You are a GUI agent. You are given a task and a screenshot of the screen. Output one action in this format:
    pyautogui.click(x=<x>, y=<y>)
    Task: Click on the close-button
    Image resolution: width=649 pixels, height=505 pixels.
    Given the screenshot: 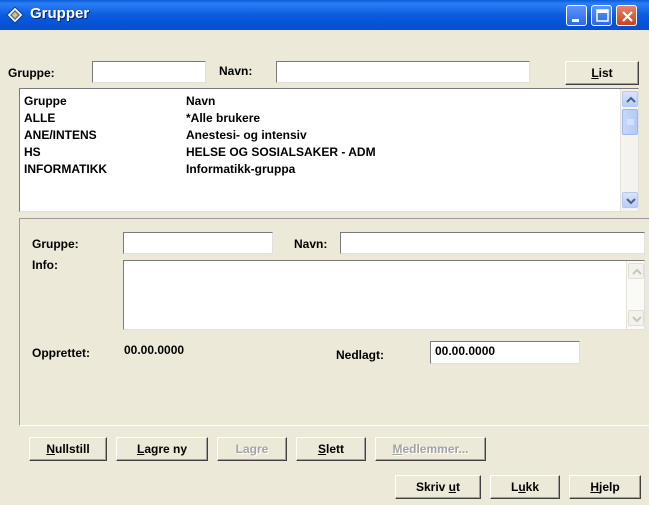 What is the action you would take?
    pyautogui.click(x=626, y=15)
    